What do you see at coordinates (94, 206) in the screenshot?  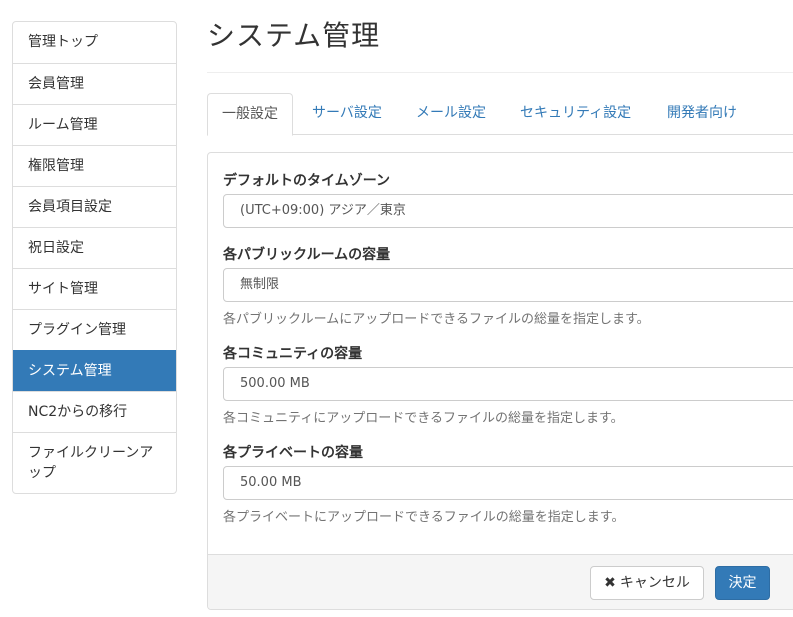 I see `sidebar-item-member-fields: 会員項目設定` at bounding box center [94, 206].